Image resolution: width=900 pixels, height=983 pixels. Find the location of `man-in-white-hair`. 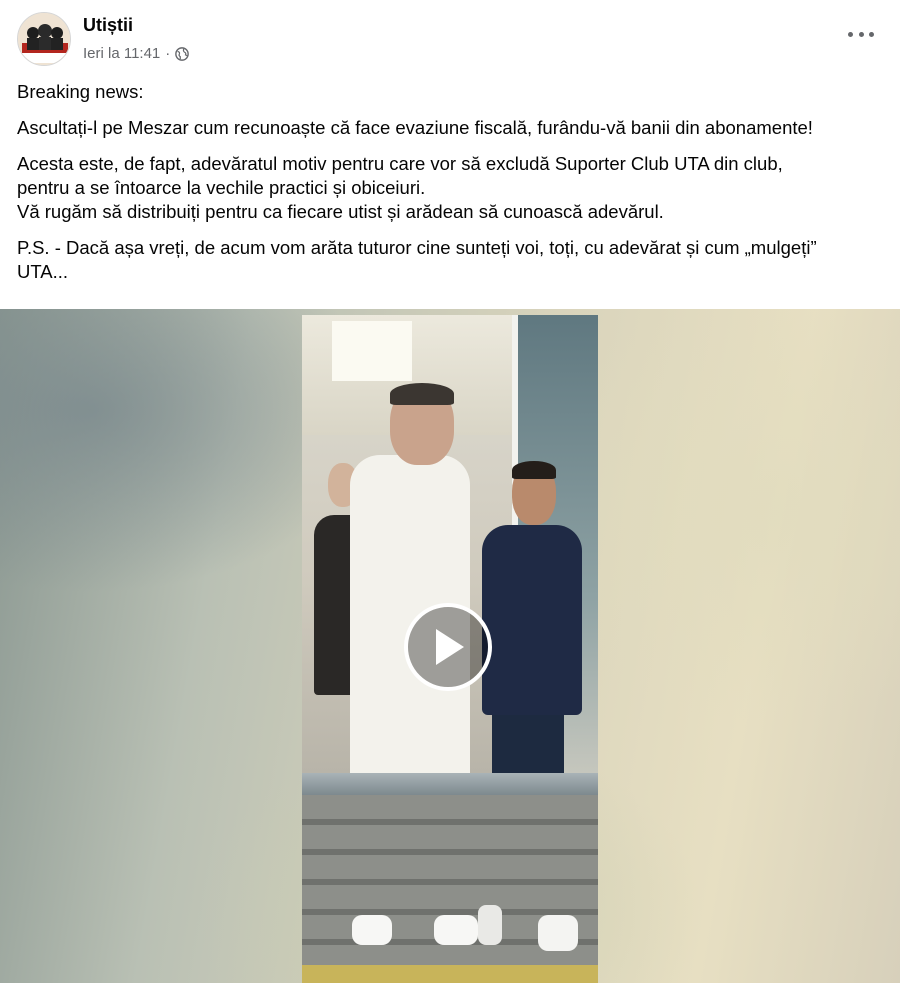

man-in-white-hair is located at coordinates (422, 394).